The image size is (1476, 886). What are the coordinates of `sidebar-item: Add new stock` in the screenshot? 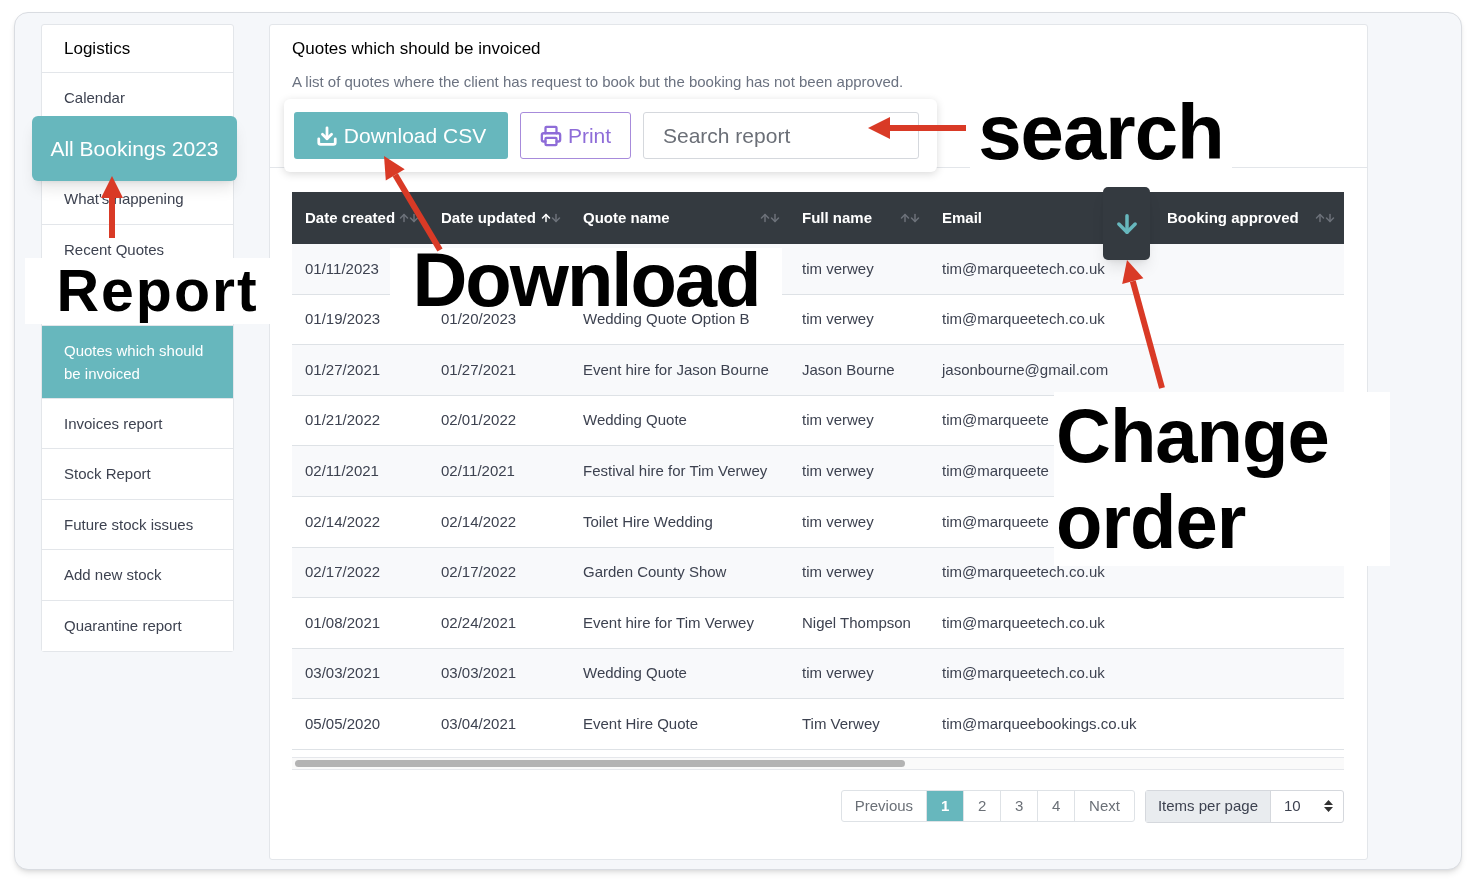 It's located at (113, 575).